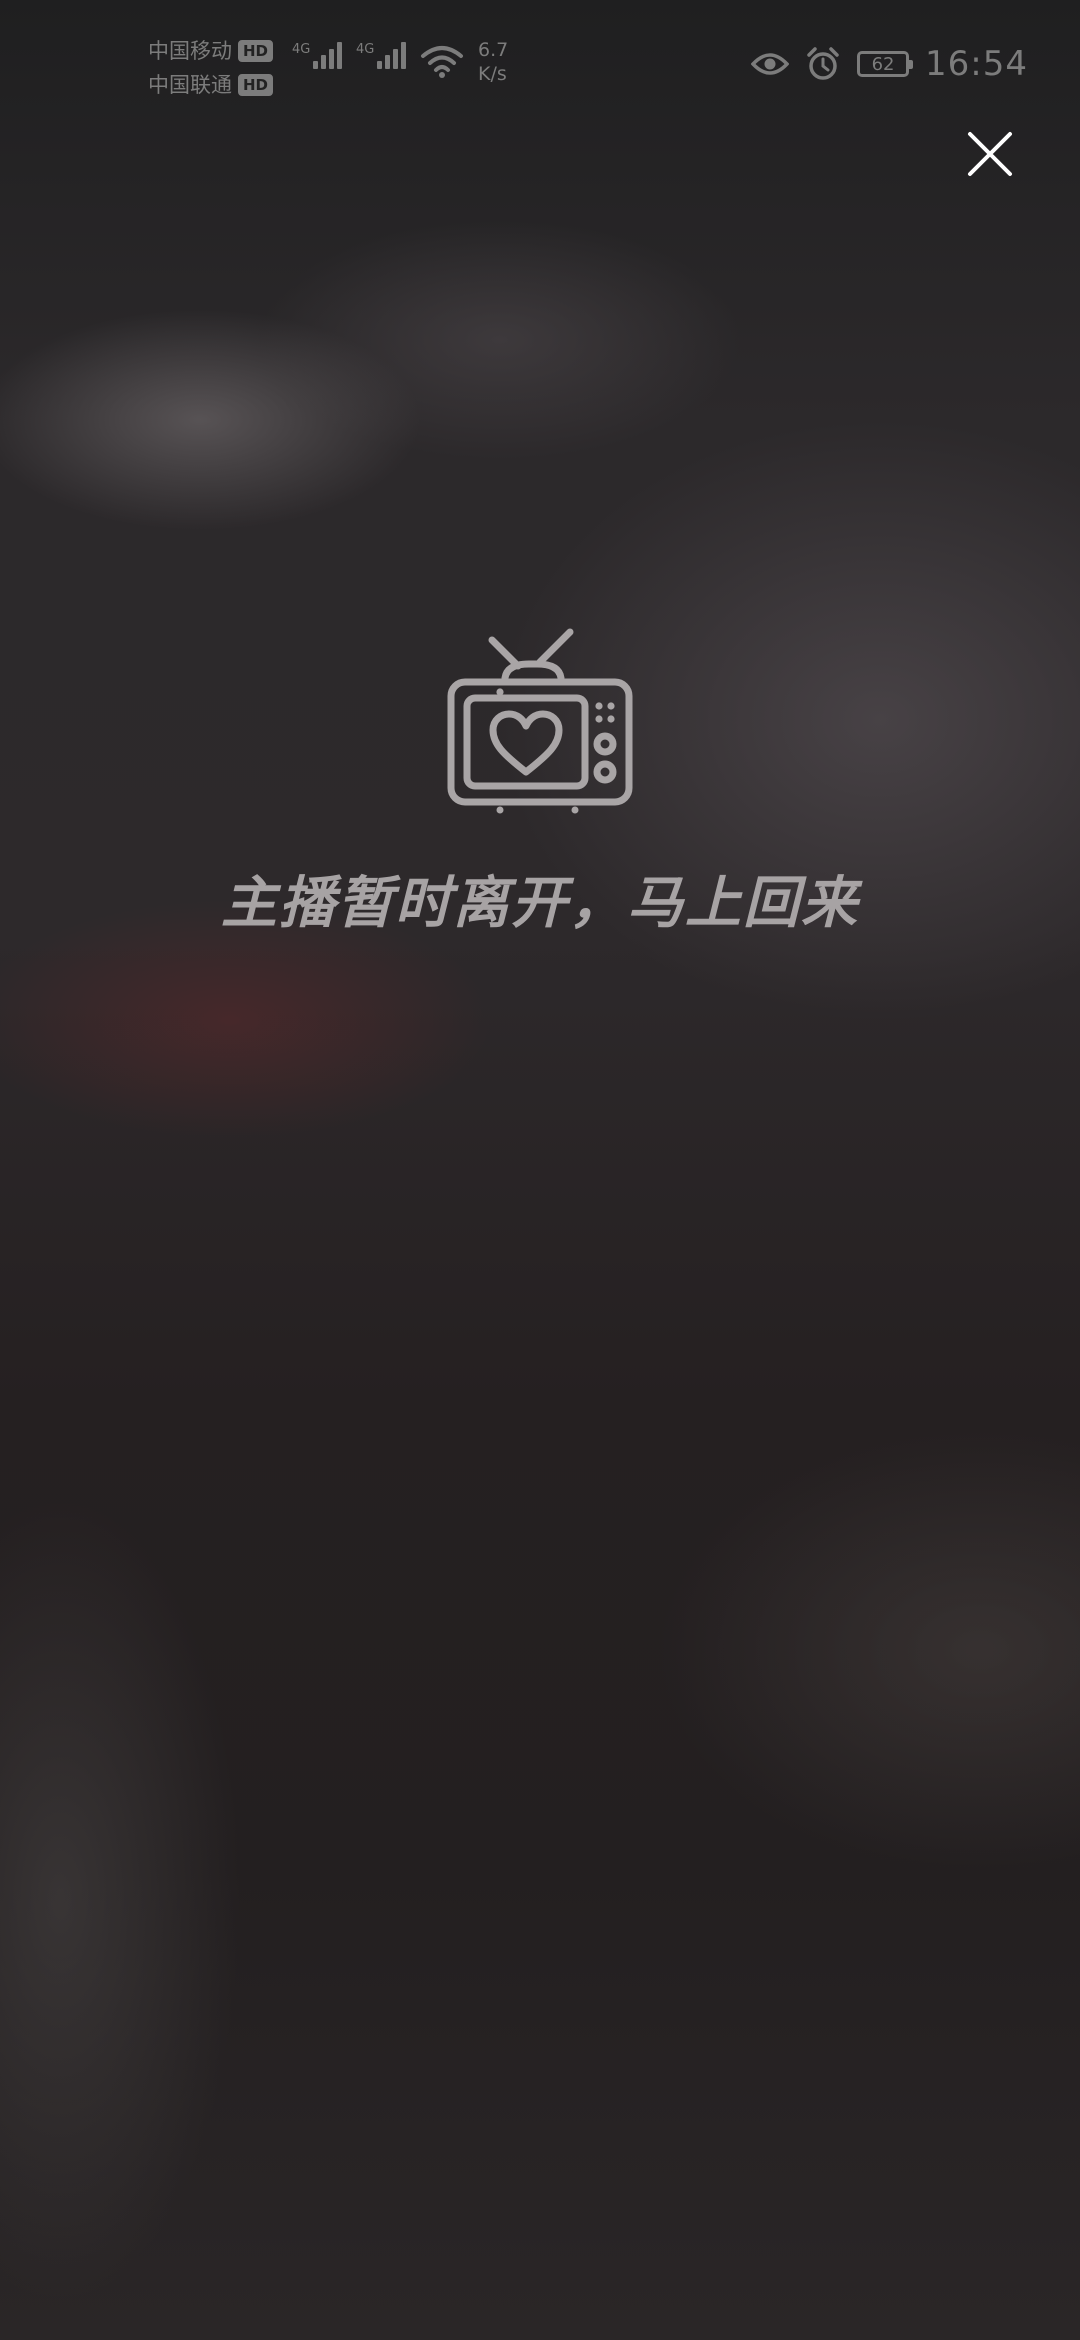  I want to click on carrier-name-2: 中国联通, so click(190, 85).